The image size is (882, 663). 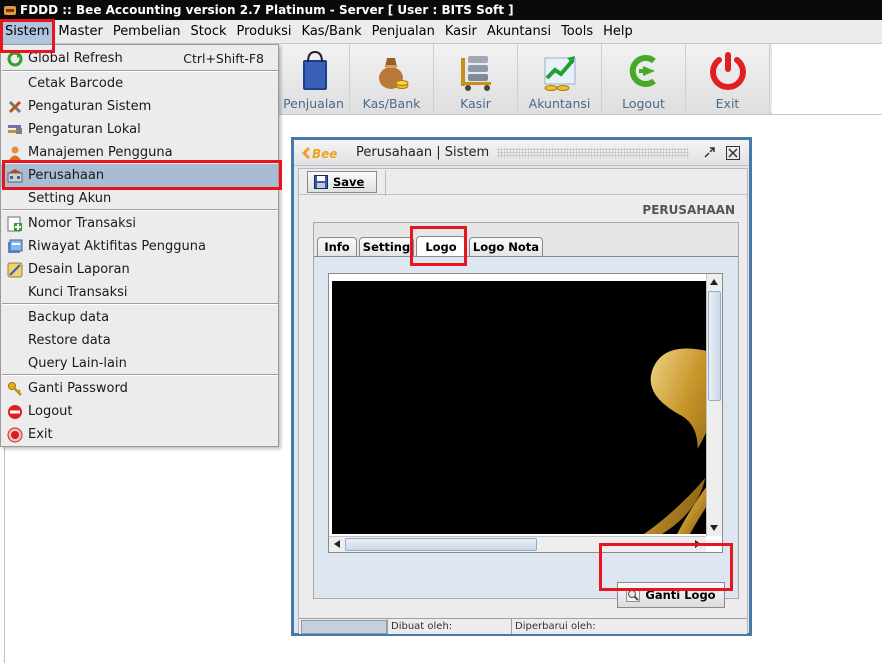 I want to click on menu-item-pengaturan-sistem: Pengaturan Sistem, so click(x=139, y=106).